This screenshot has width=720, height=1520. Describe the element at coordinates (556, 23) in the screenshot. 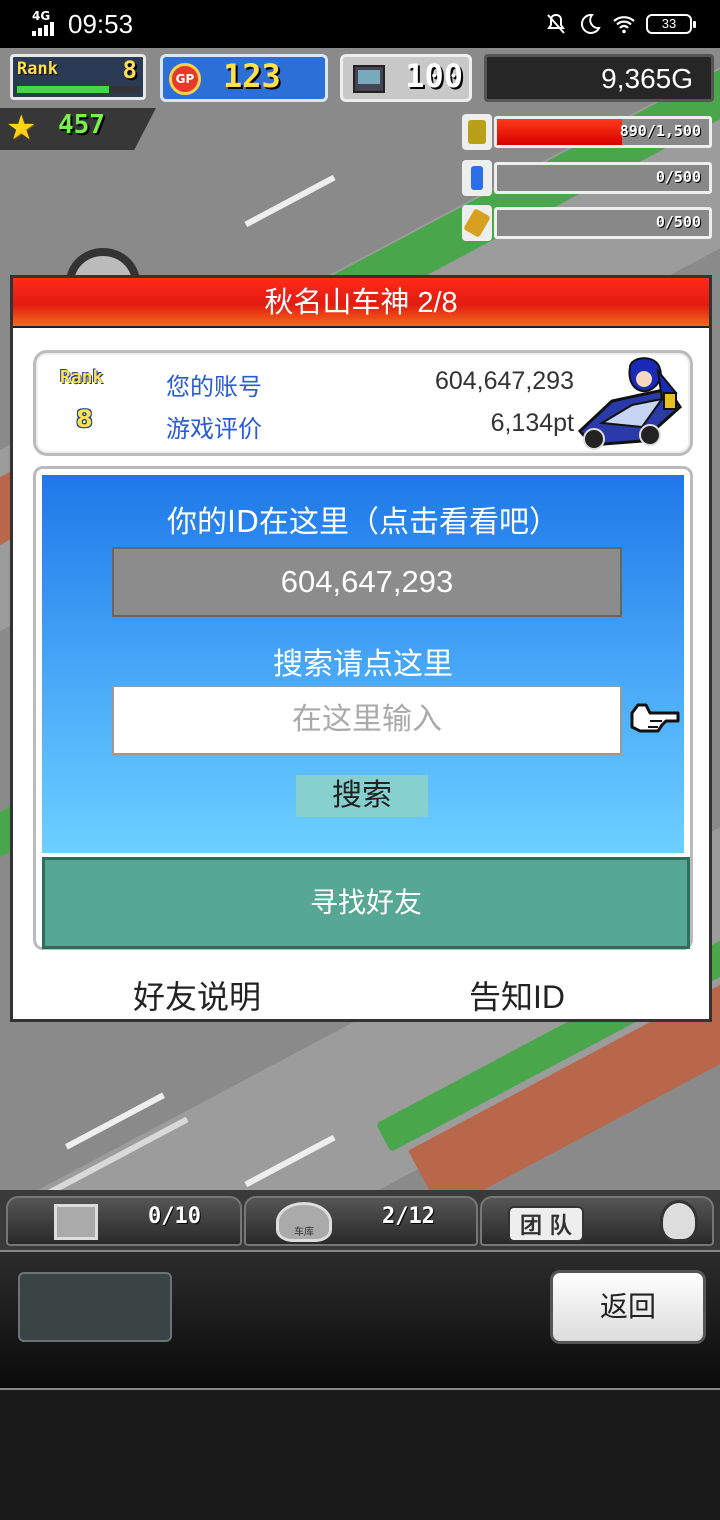

I see `mute-icon` at that location.